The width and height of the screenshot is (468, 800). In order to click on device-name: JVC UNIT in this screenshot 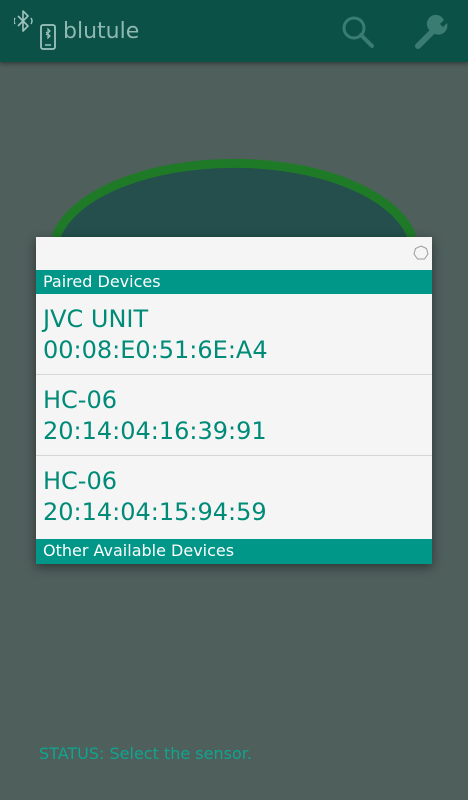, I will do `click(96, 319)`.